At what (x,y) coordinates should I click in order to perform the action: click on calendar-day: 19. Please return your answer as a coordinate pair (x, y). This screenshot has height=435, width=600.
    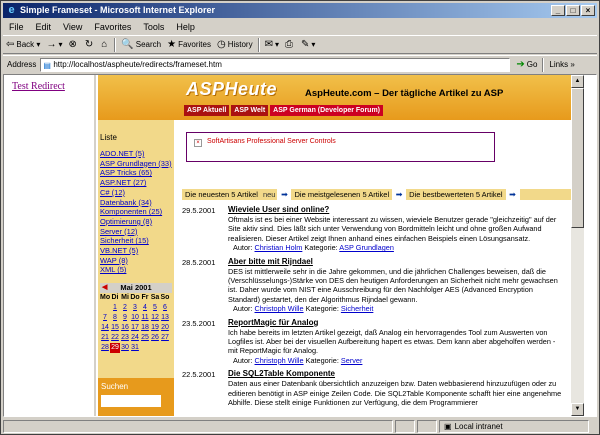
    Looking at the image, I should click on (155, 328).